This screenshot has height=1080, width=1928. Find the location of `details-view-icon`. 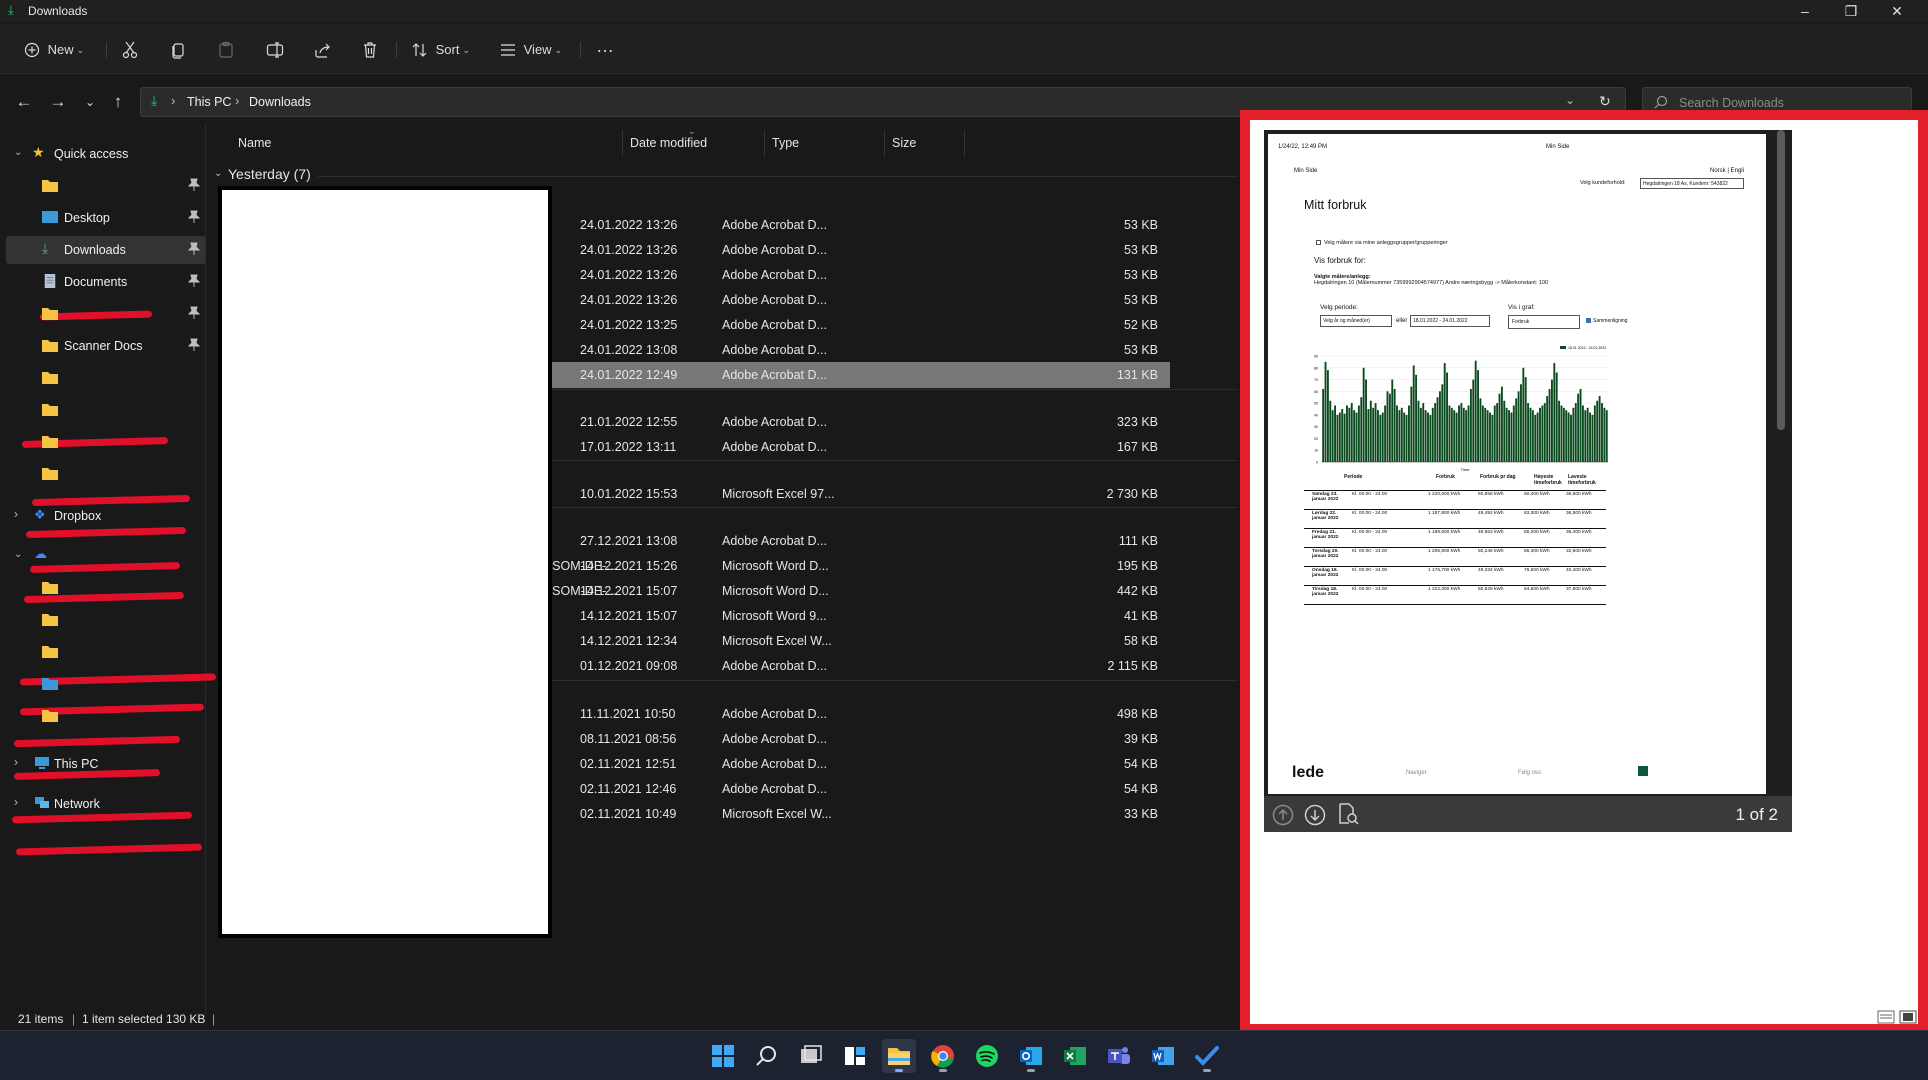

details-view-icon is located at coordinates (1886, 1017).